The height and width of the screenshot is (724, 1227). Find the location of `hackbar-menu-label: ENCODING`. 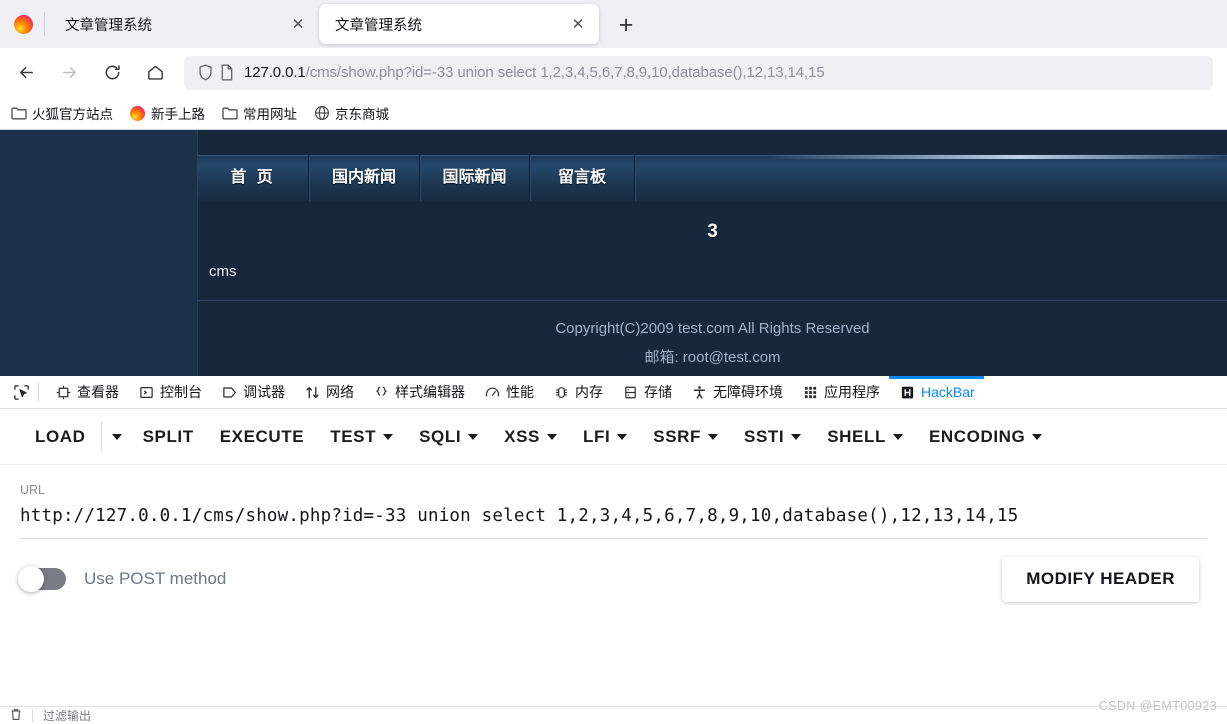

hackbar-menu-label: ENCODING is located at coordinates (977, 436).